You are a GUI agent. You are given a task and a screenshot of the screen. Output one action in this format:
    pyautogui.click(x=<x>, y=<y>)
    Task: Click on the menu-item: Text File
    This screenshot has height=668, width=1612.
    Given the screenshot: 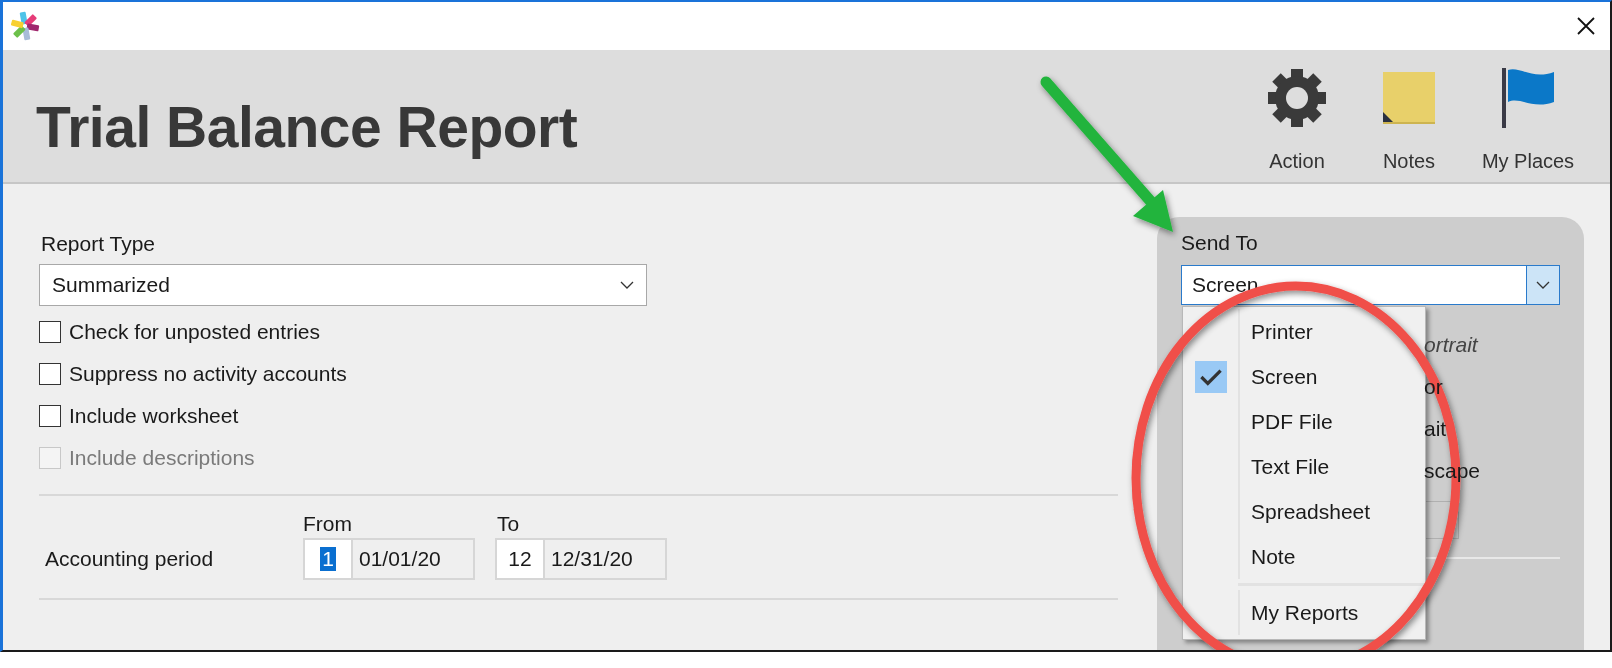 What is the action you would take?
    pyautogui.click(x=1285, y=466)
    